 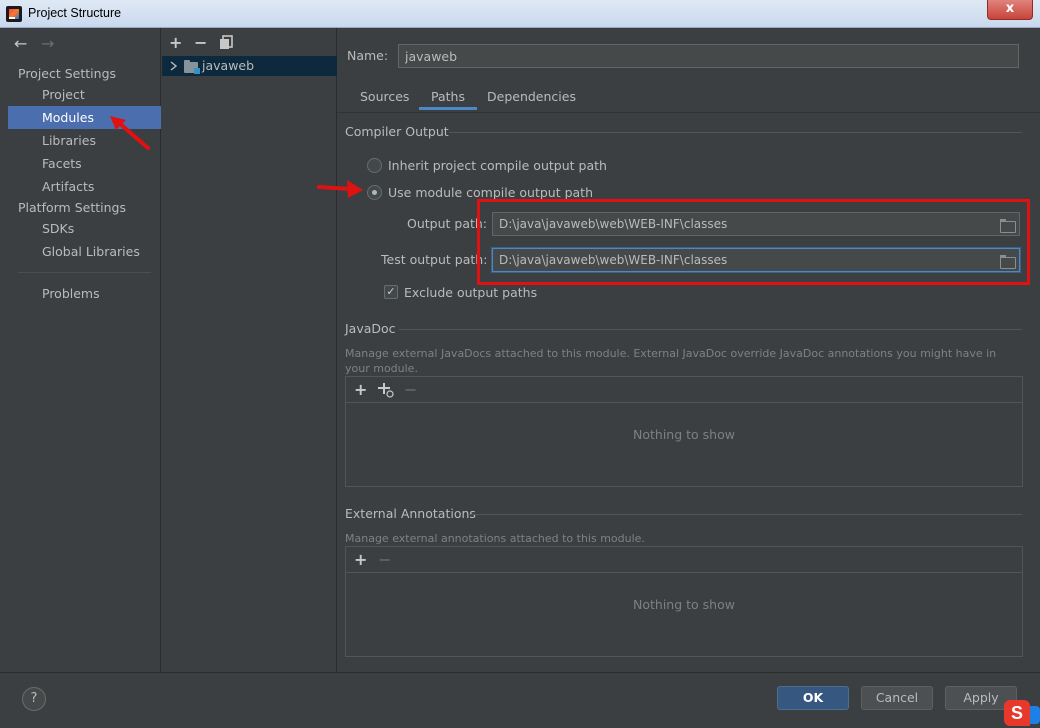 What do you see at coordinates (84, 163) in the screenshot?
I see `nav-item-facets: Facets` at bounding box center [84, 163].